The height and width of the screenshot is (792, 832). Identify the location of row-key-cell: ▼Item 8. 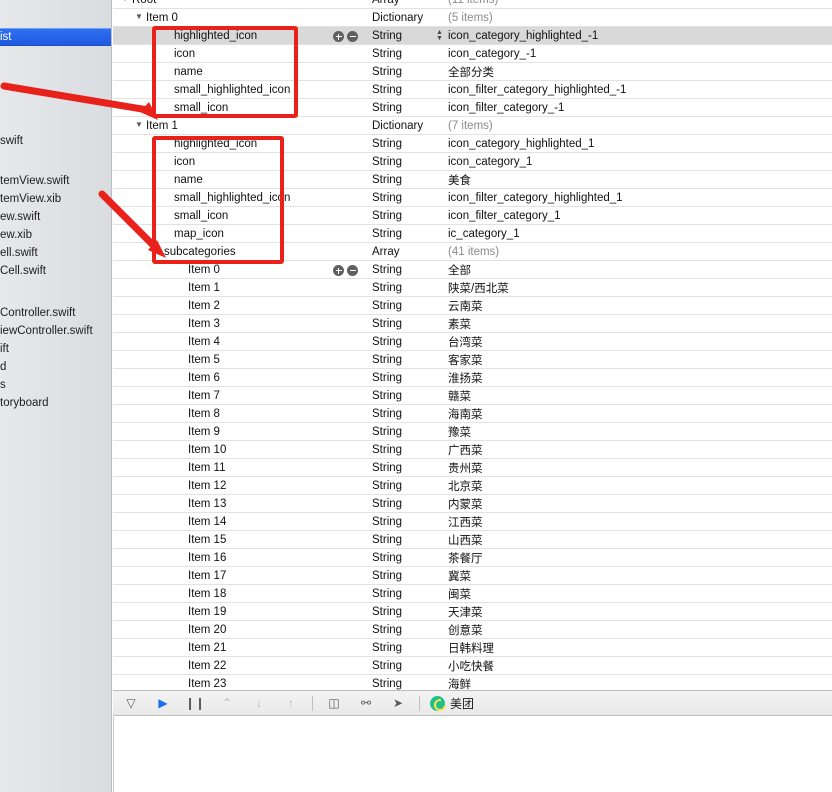
(198, 414).